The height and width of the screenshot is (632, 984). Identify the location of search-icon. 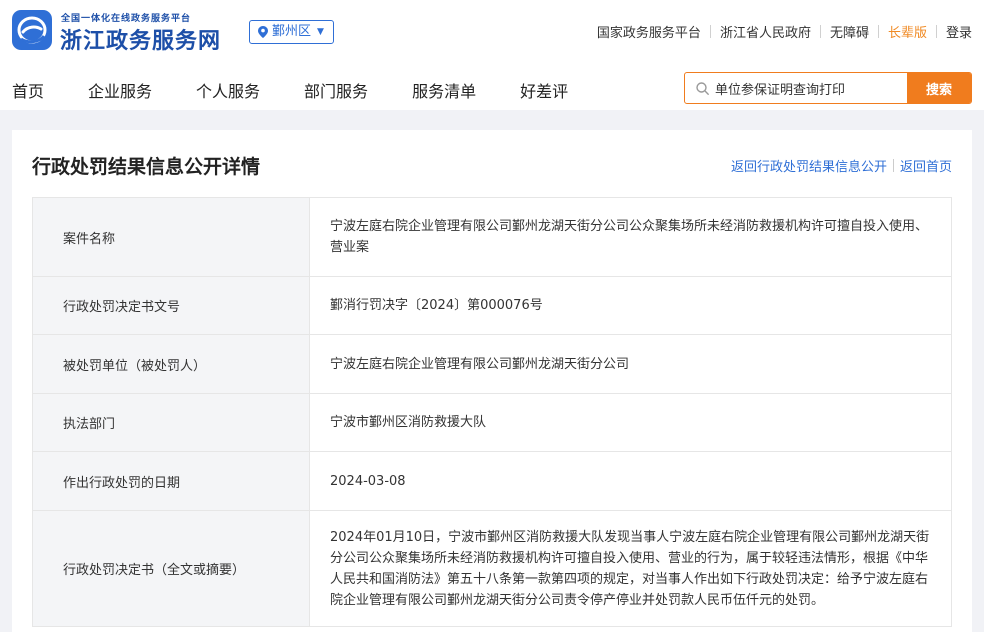
(702, 88).